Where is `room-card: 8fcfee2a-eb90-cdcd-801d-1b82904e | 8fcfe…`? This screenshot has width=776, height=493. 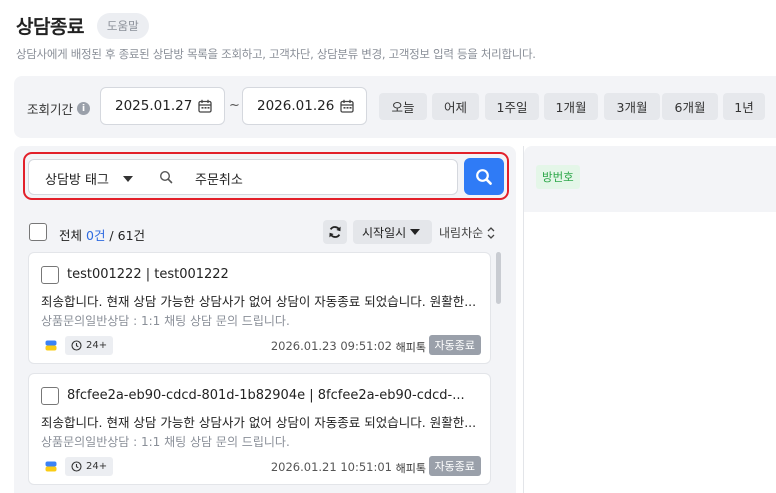 room-card: 8fcfee2a-eb90-cdcd-801d-1b82904e | 8fcfe… is located at coordinates (259, 429).